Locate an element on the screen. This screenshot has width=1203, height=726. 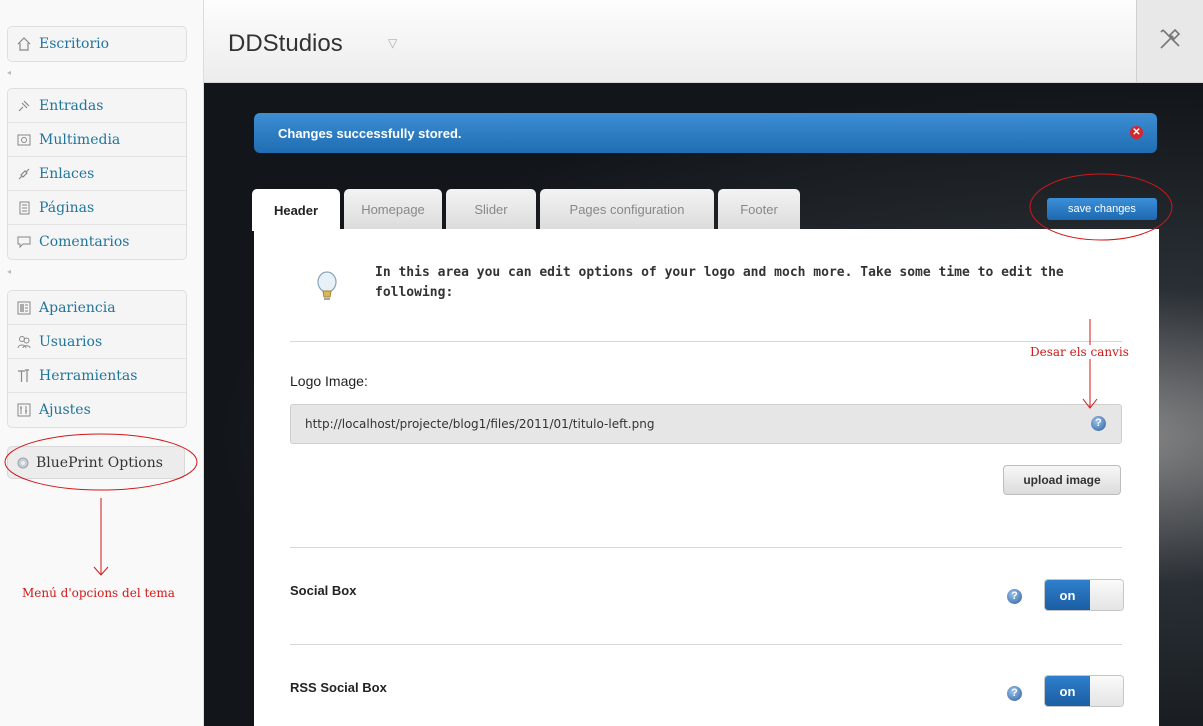
rss-social-box-toggle: on is located at coordinates (1084, 691).